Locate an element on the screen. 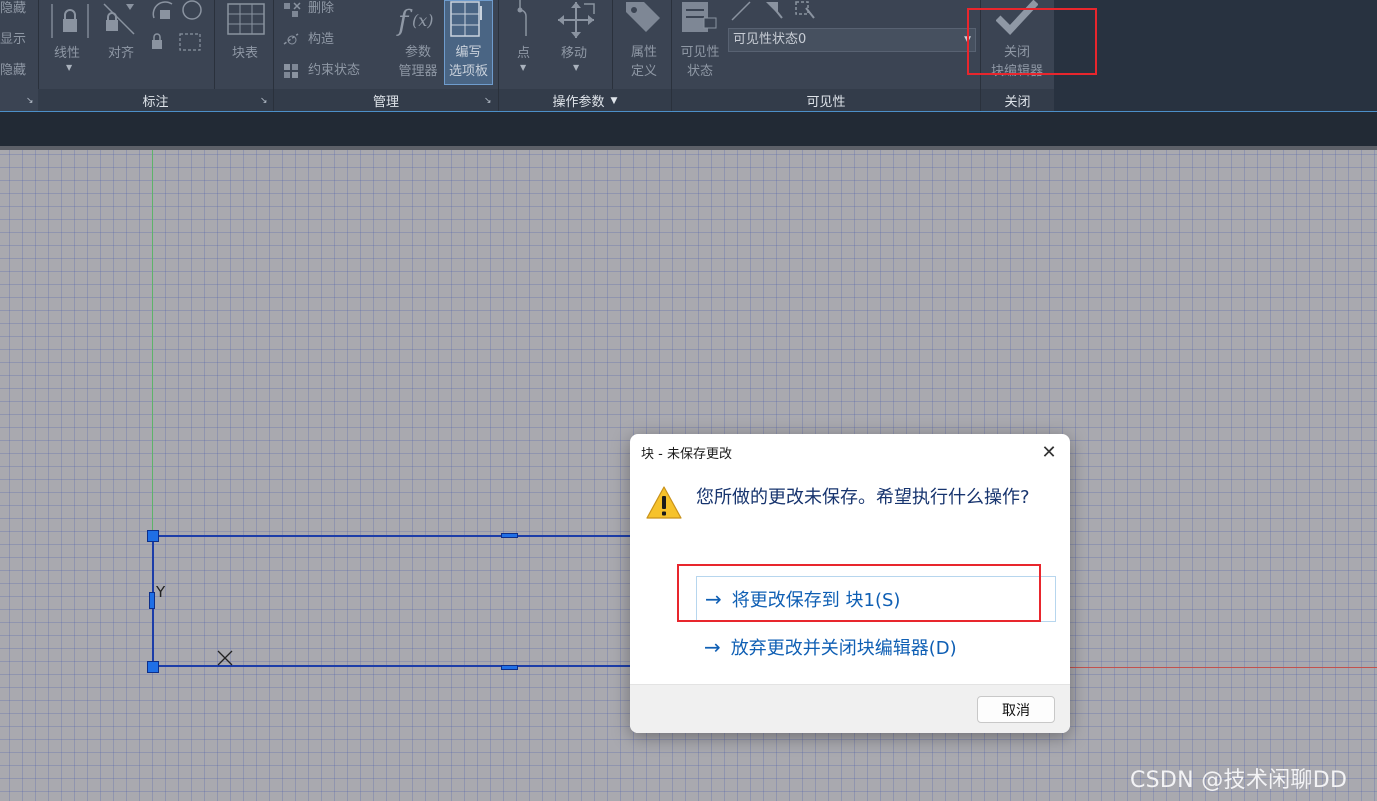  point-label: 点 is located at coordinates (523, 53).